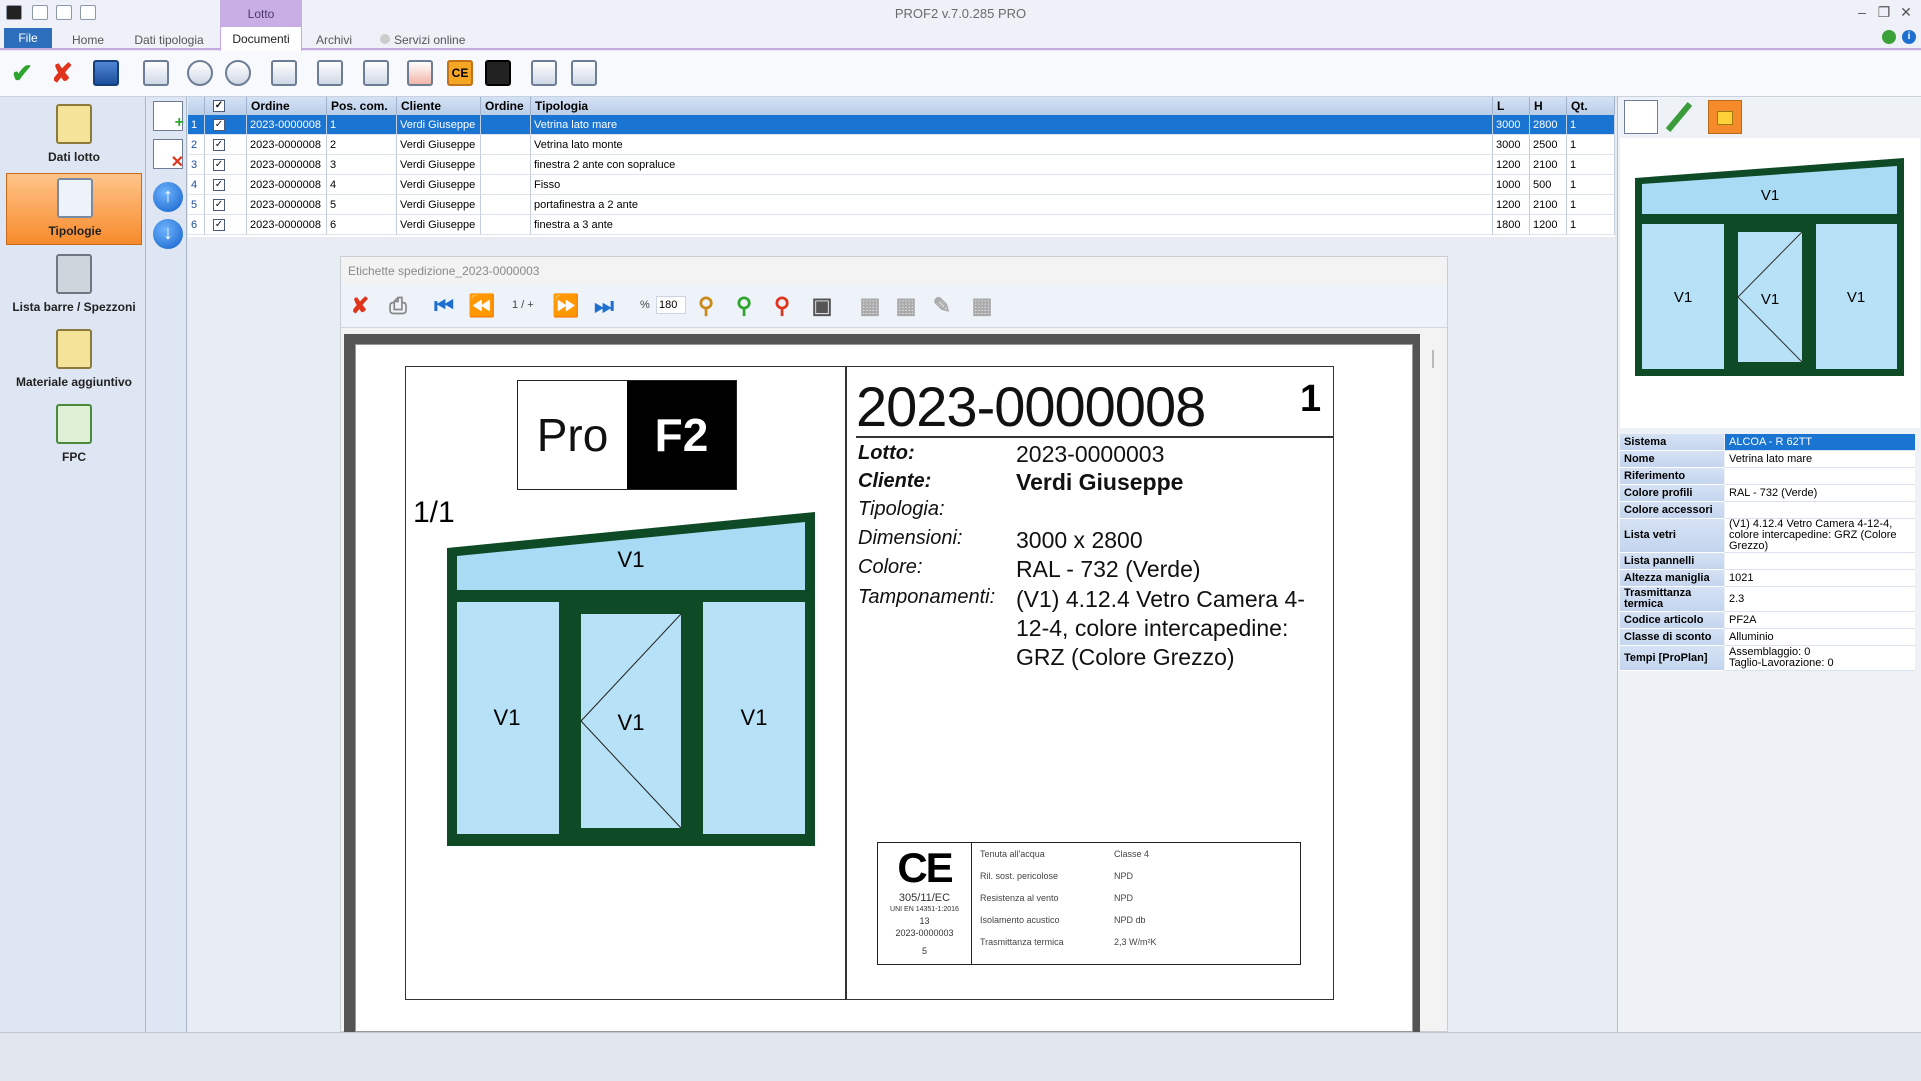 This screenshot has width=1921, height=1081. What do you see at coordinates (168, 234) in the screenshot?
I see `move-down-icon: ↓` at bounding box center [168, 234].